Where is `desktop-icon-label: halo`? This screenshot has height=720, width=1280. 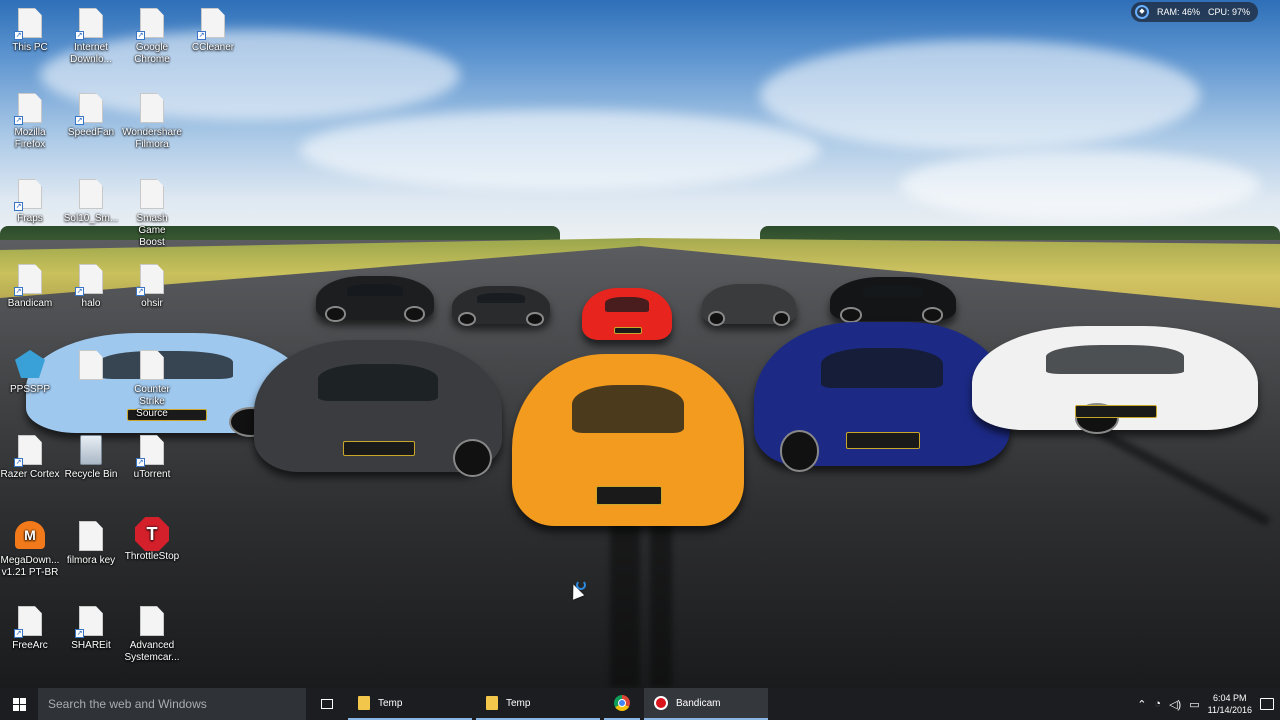
desktop-icon-label: halo is located at coordinates (91, 303).